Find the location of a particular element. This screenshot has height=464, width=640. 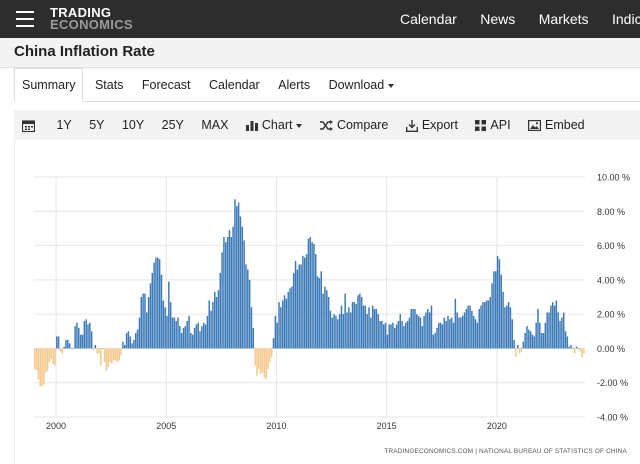

range-5y-button: 5Y is located at coordinates (96, 125).